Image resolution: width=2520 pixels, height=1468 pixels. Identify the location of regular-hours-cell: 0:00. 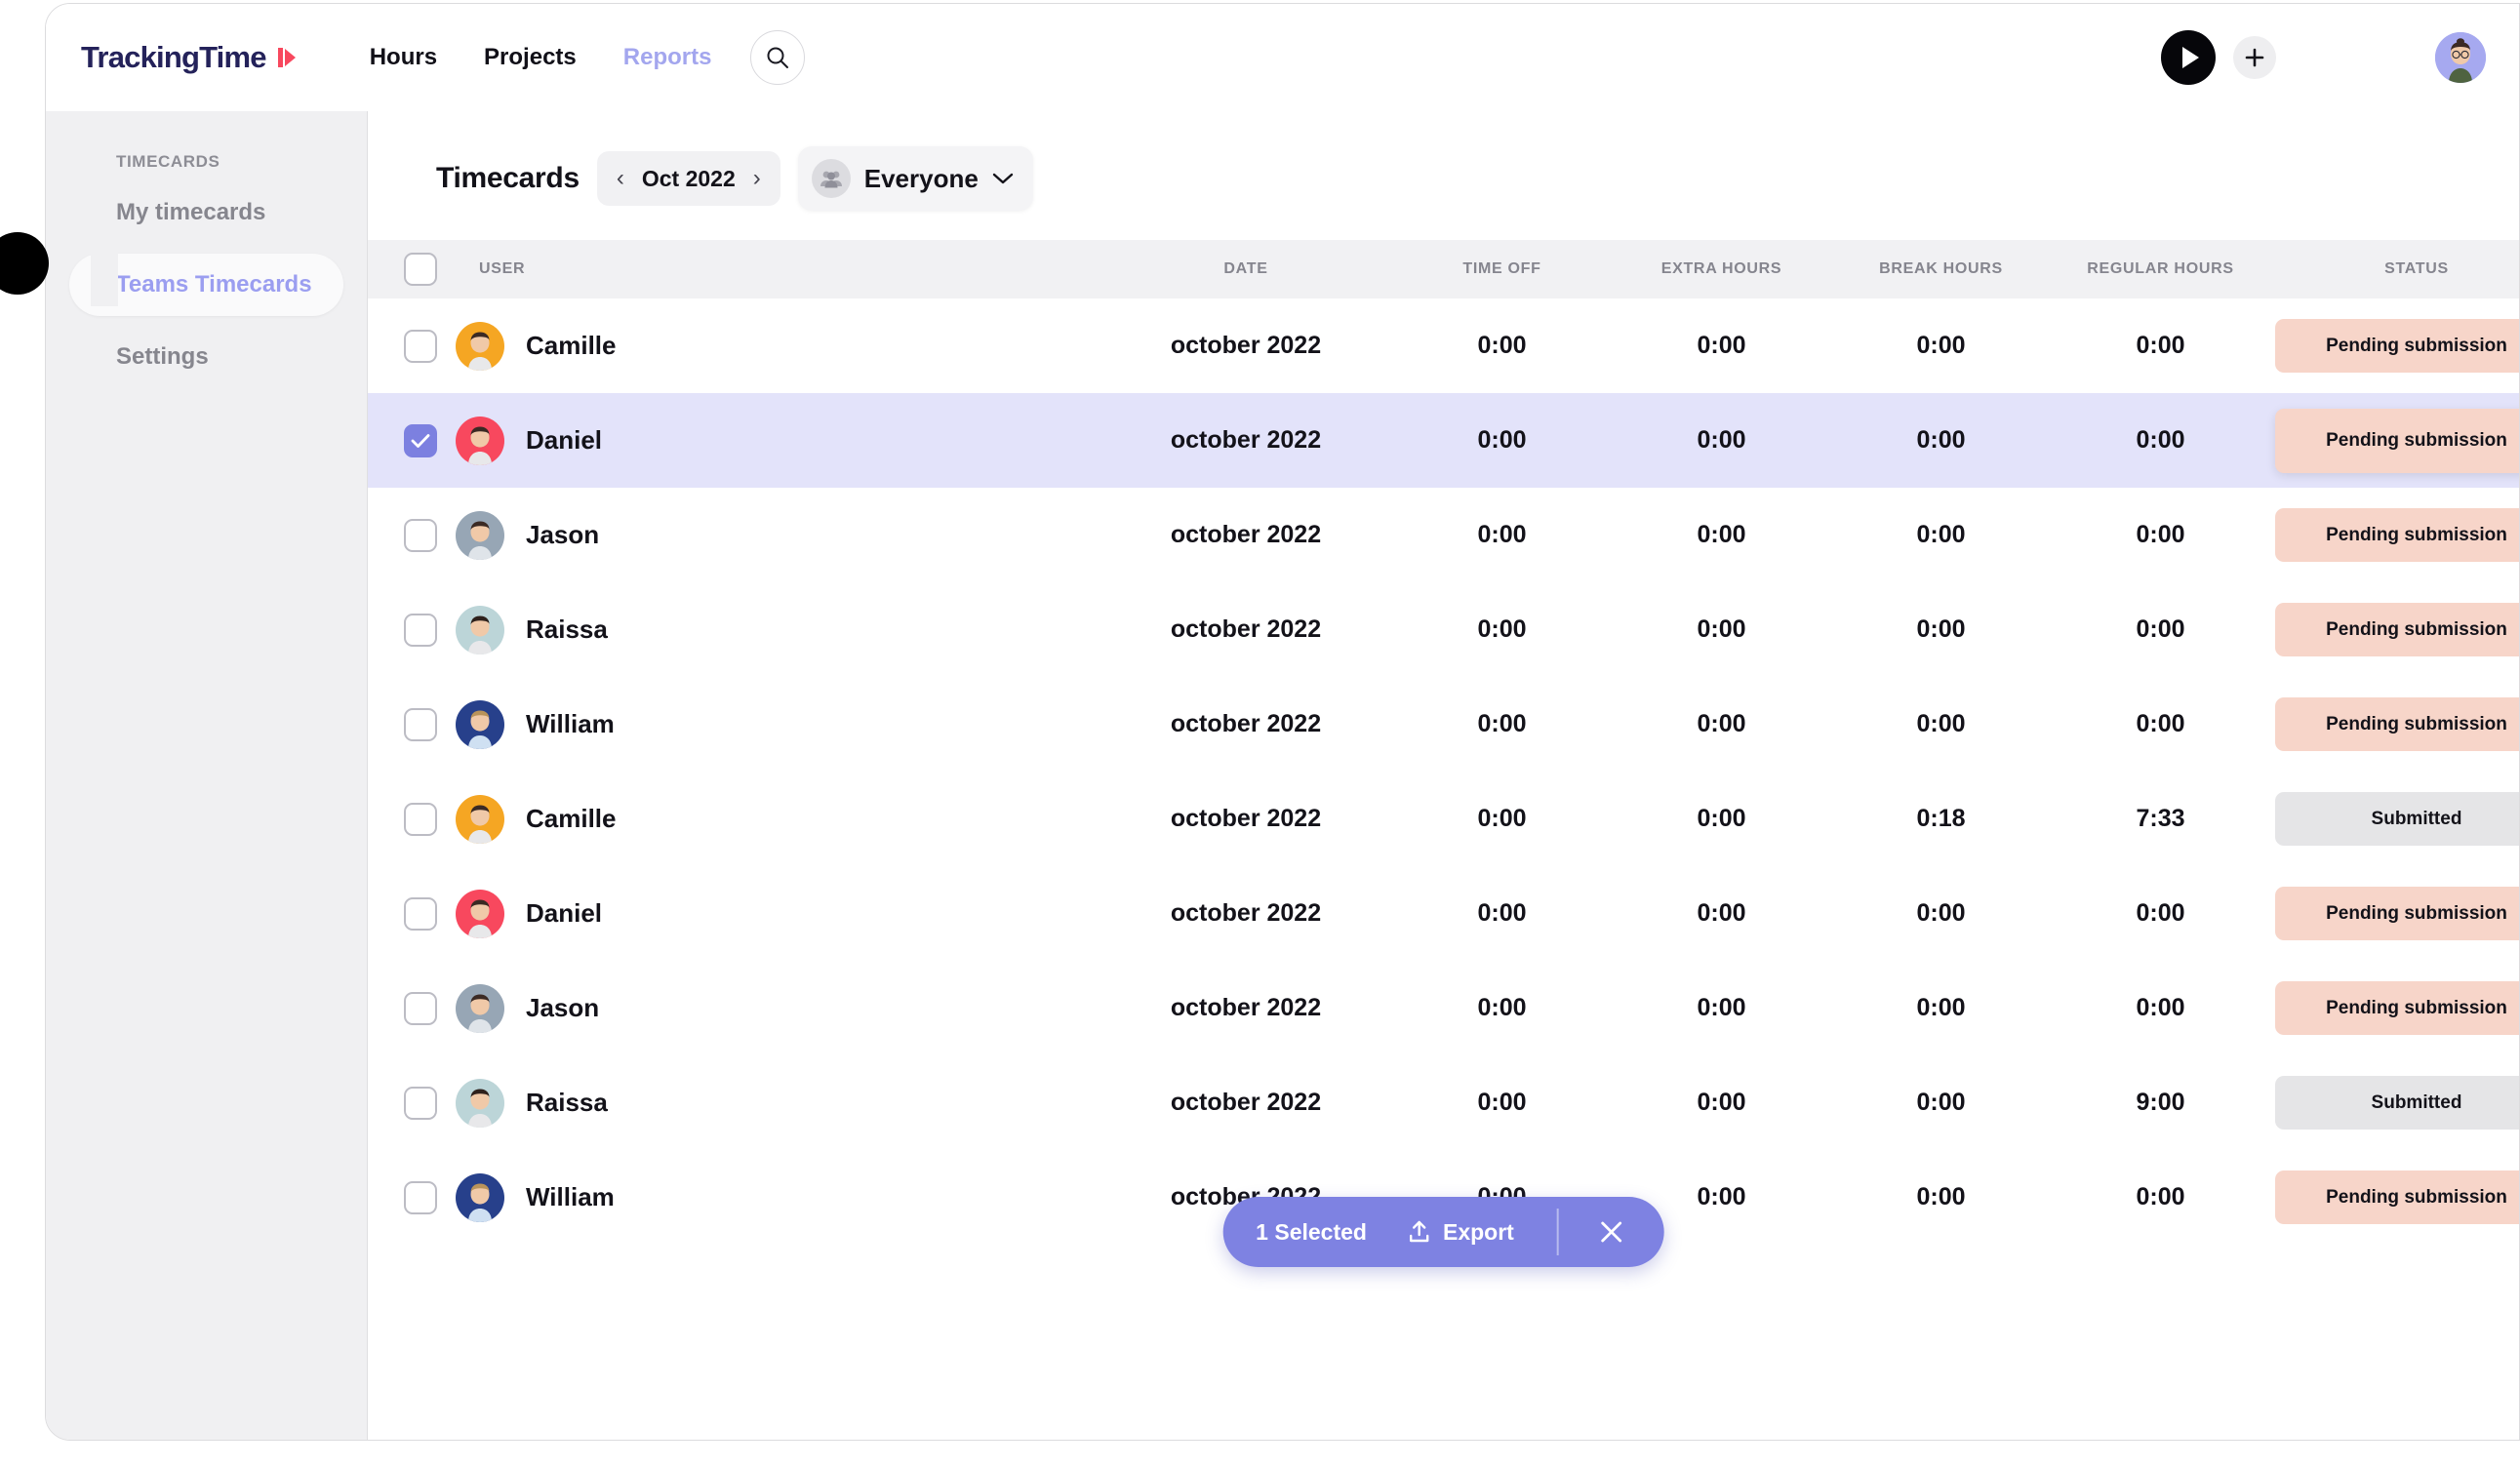
(2160, 1196).